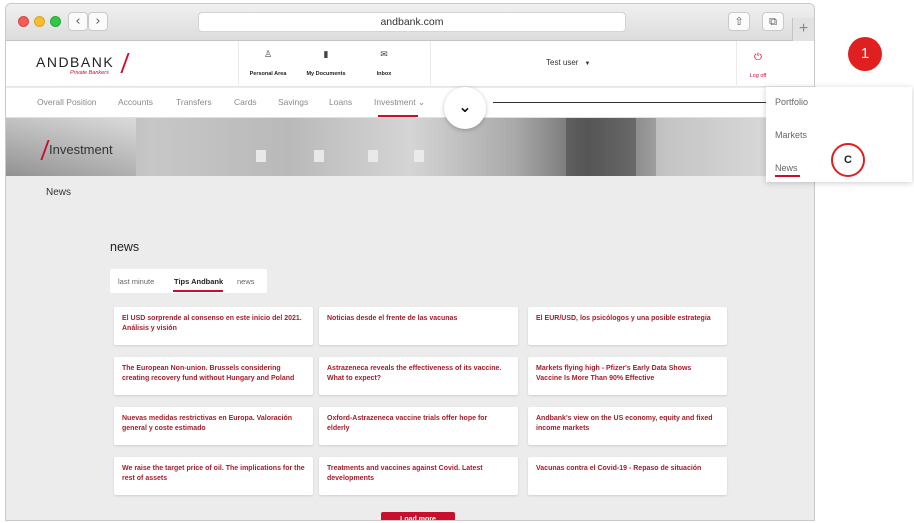 The width and height of the screenshot is (914, 523). Describe the element at coordinates (198, 291) in the screenshot. I see `subtab-active-indicator` at that location.